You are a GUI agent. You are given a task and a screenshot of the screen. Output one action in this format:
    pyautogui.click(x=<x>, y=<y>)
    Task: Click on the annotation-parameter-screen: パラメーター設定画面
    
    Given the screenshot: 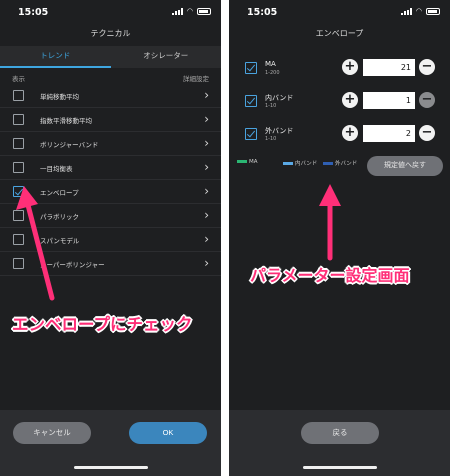 What is the action you would take?
    pyautogui.click(x=330, y=275)
    